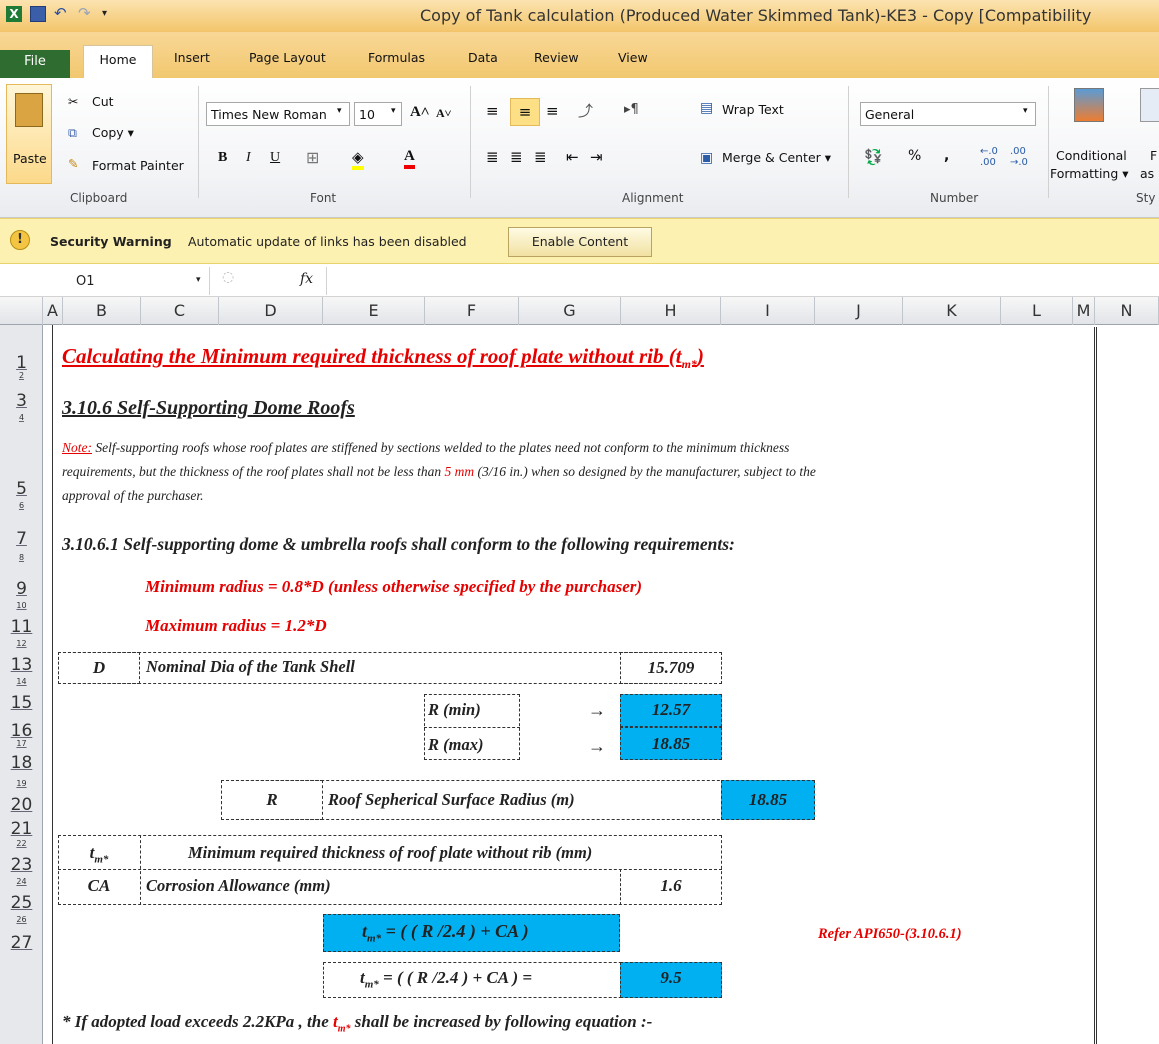 Image resolution: width=1159 pixels, height=1044 pixels. What do you see at coordinates (21, 844) in the screenshot?
I see `row-header: 22` at bounding box center [21, 844].